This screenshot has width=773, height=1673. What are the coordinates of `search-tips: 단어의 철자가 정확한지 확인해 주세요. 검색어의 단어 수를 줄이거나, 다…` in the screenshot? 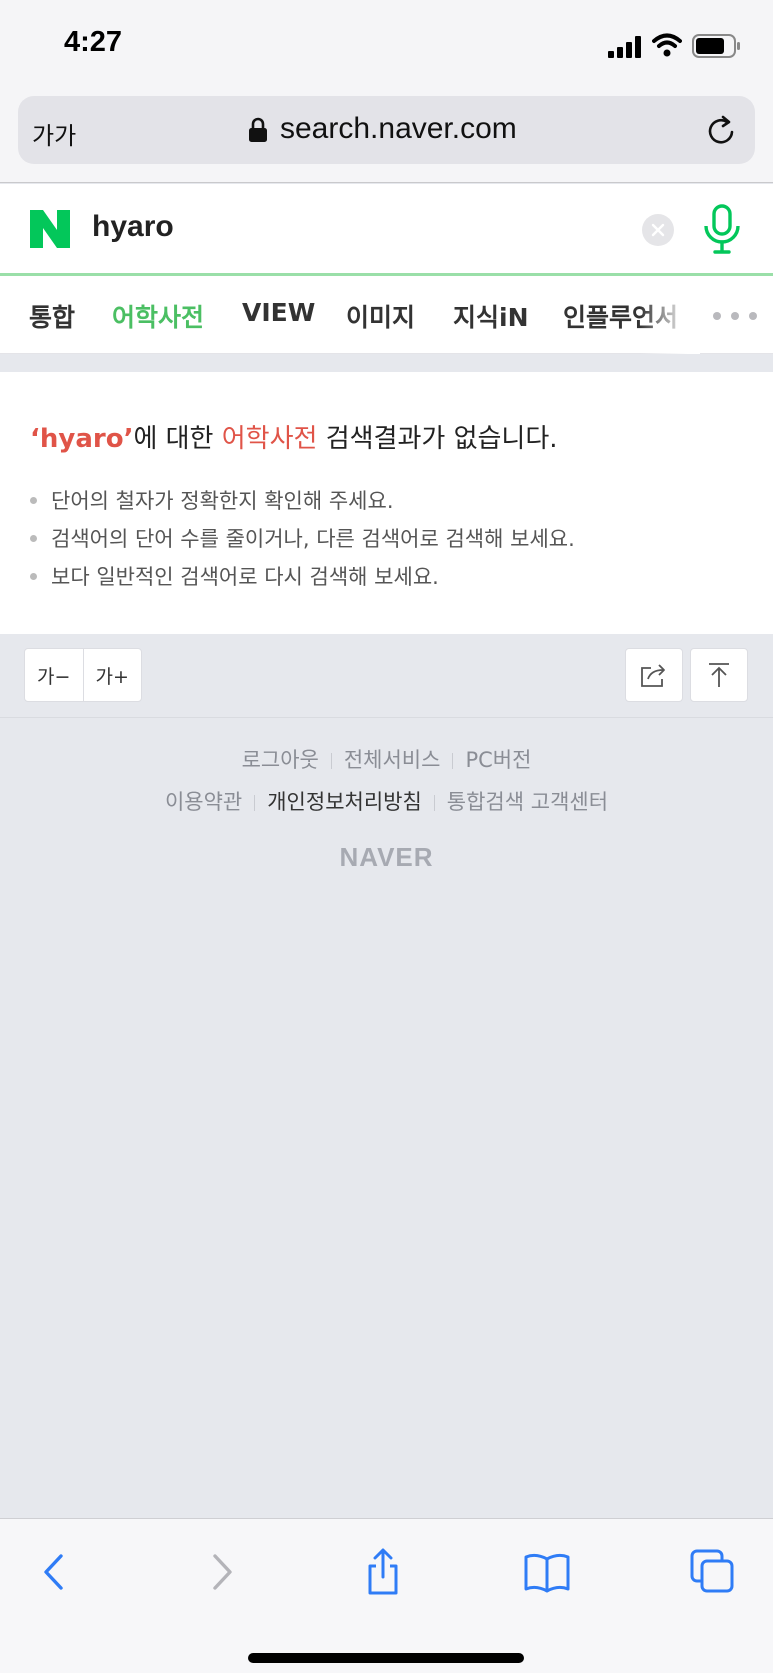 It's located at (302, 539).